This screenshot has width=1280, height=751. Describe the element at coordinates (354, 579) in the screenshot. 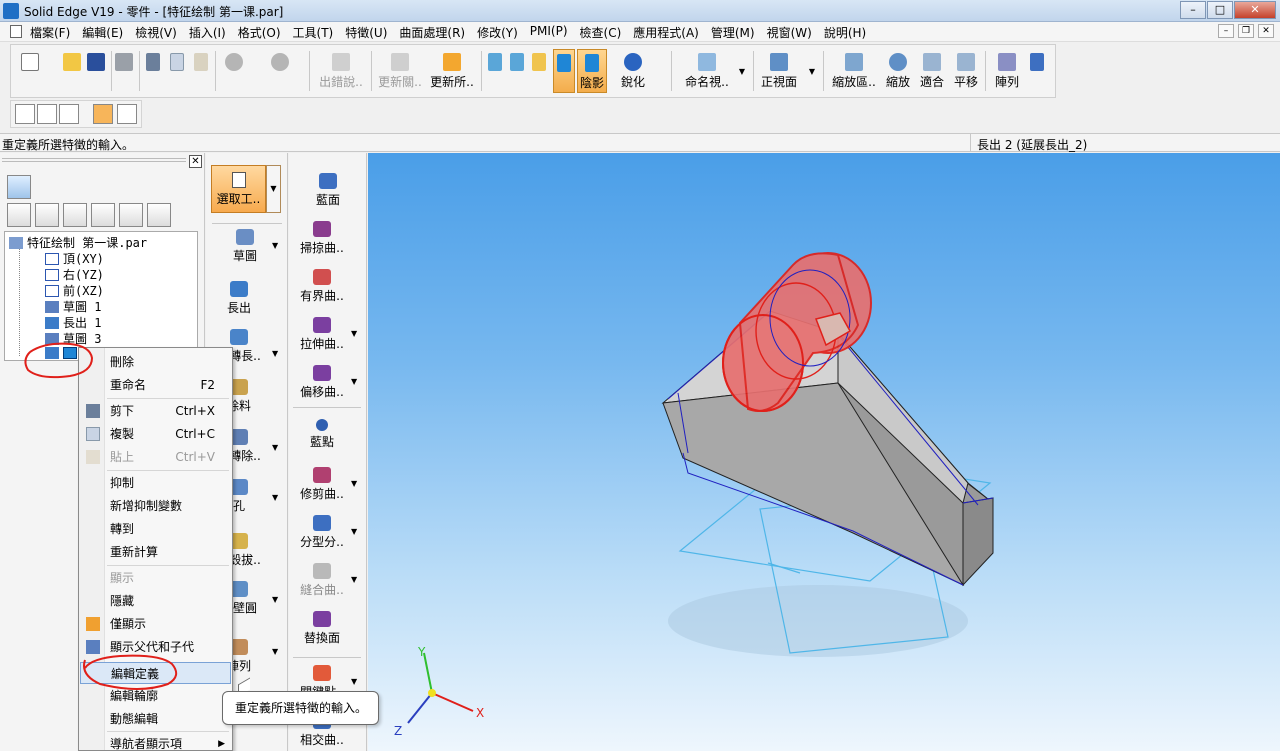

I see `stitch-dropdown: ▼` at that location.